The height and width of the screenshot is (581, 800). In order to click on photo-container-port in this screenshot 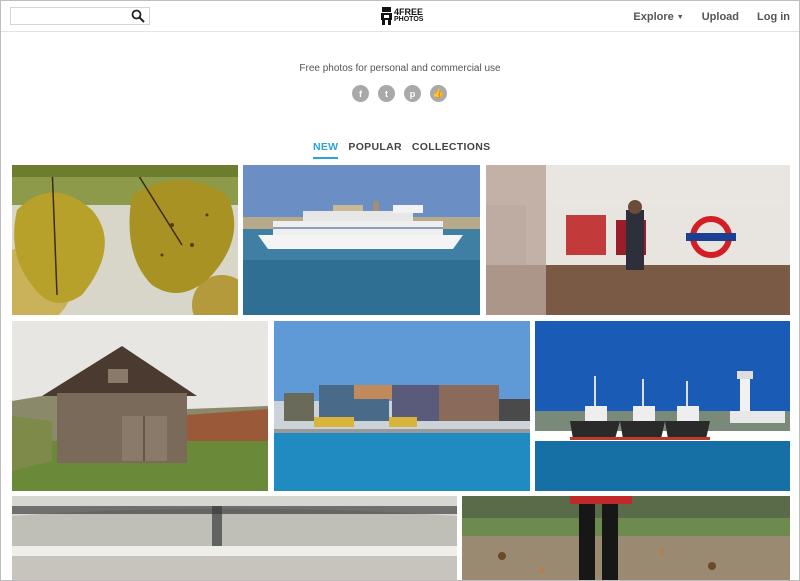, I will do `click(402, 406)`.